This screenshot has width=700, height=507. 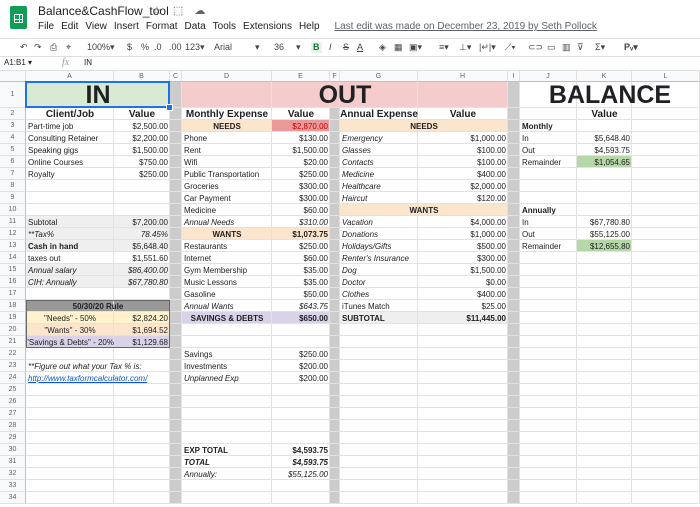 I want to click on more-formats-button: 123▾, so click(x=195, y=47).